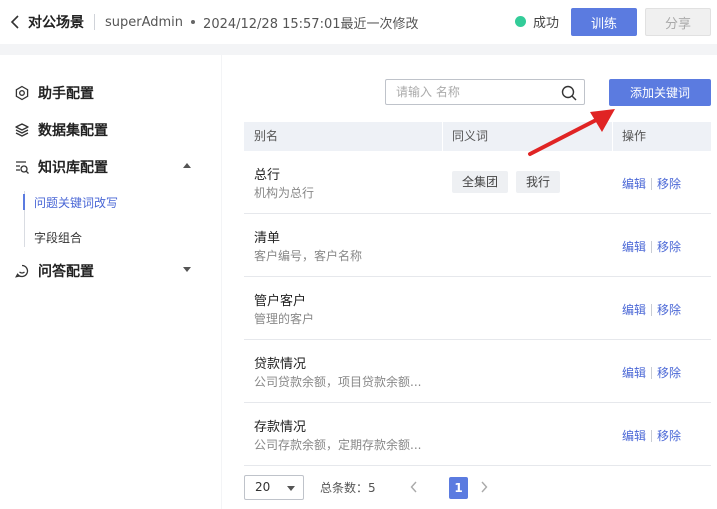 The width and height of the screenshot is (717, 509). Describe the element at coordinates (280, 301) in the screenshot. I see `alias-text: 管户客户` at that location.